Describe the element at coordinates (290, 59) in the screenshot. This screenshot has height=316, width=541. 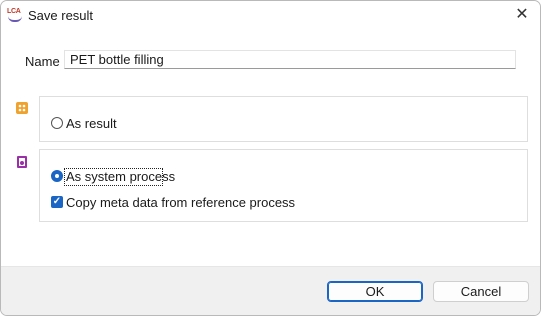
I see `name-input` at that location.